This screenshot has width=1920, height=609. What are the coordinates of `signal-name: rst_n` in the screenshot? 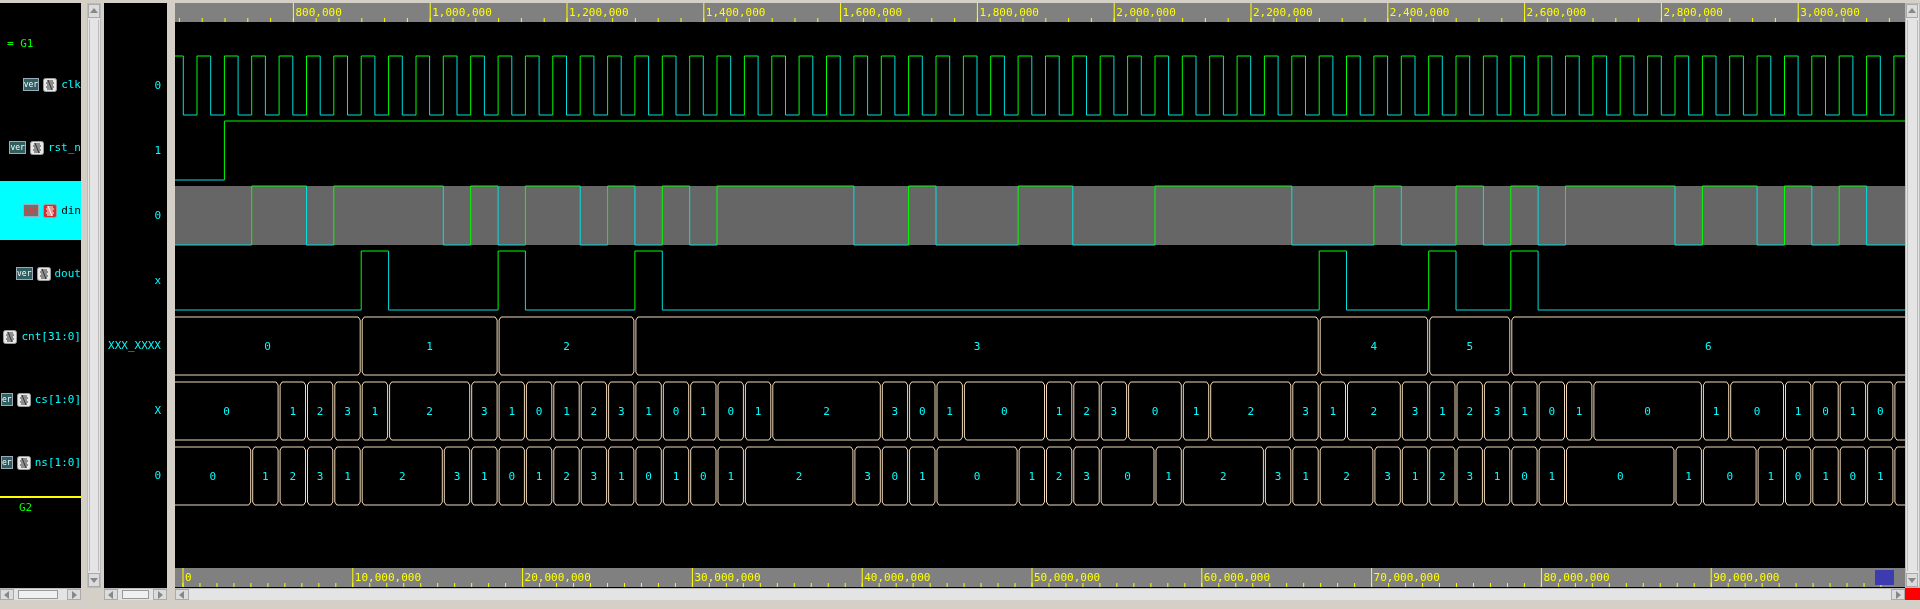 It's located at (64, 147).